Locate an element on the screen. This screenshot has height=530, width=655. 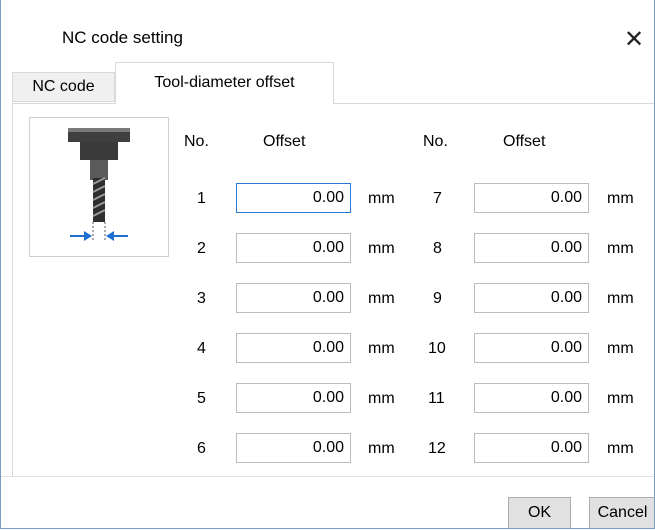
offset-field-6: 0.00 is located at coordinates (293, 448).